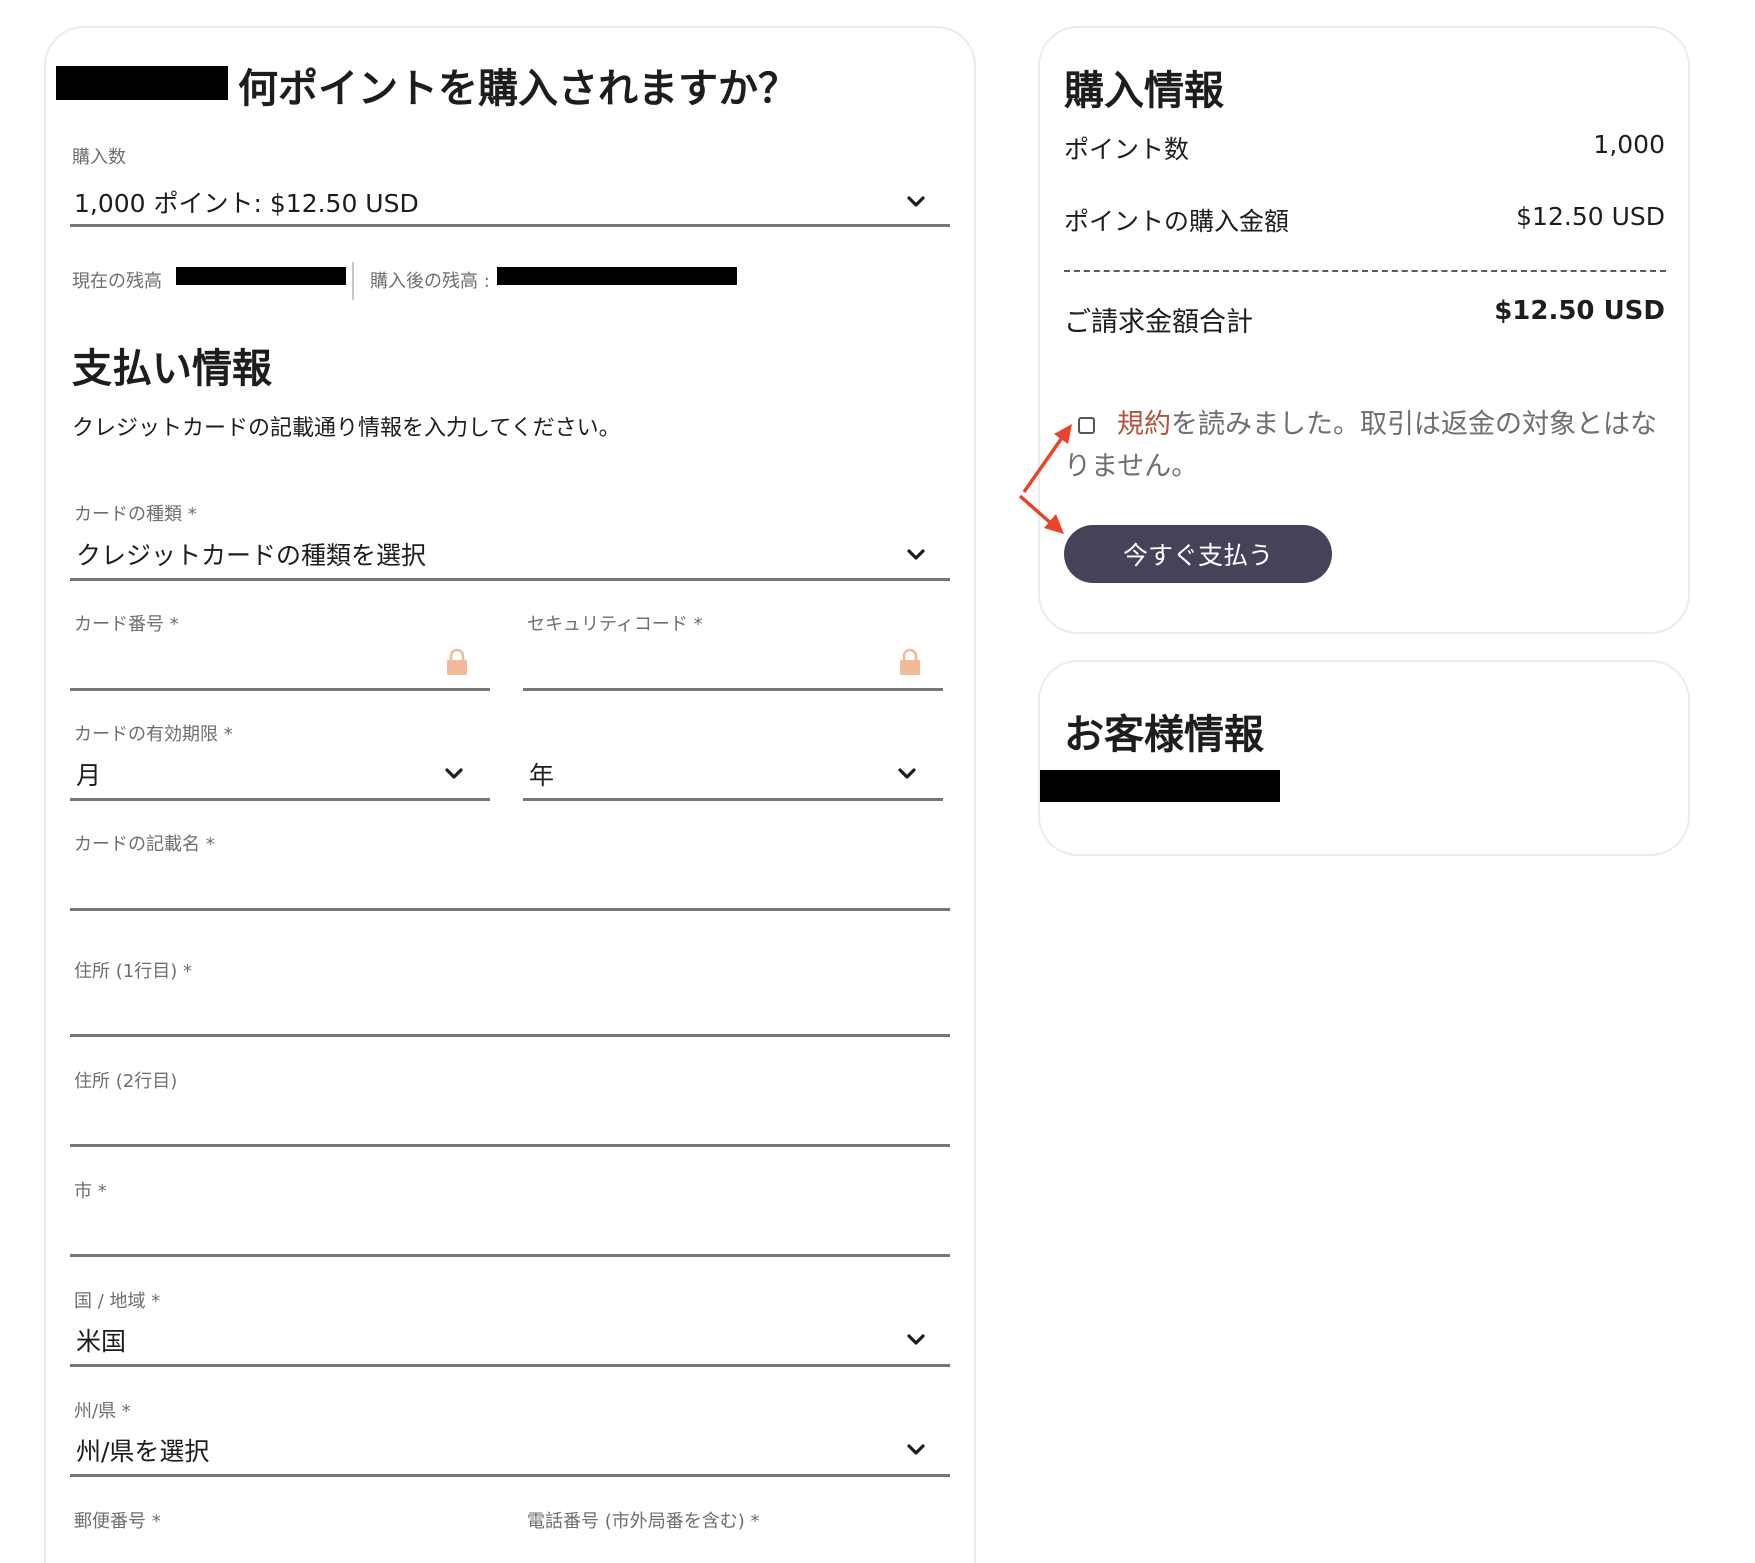  I want to click on country-select: 米国, so click(510, 1341).